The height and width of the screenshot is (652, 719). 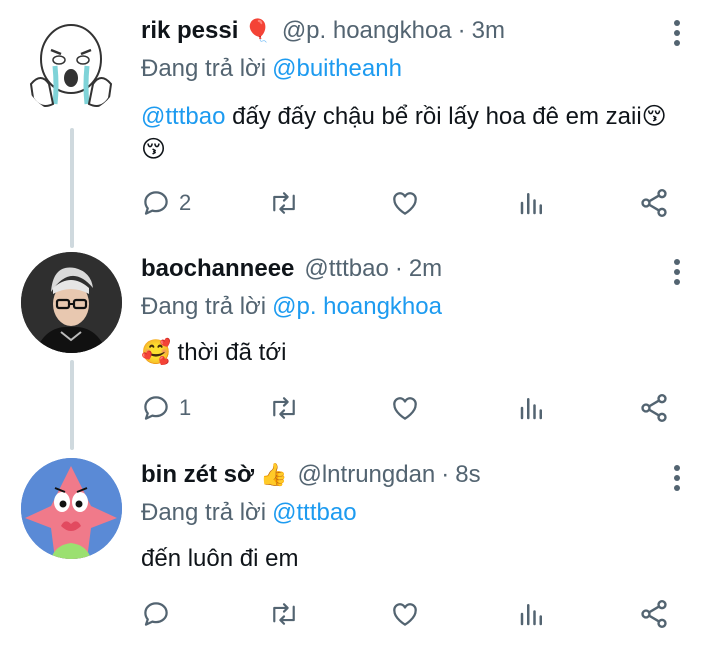 I want to click on tweet-body: đến luôn đi em, so click(x=220, y=558).